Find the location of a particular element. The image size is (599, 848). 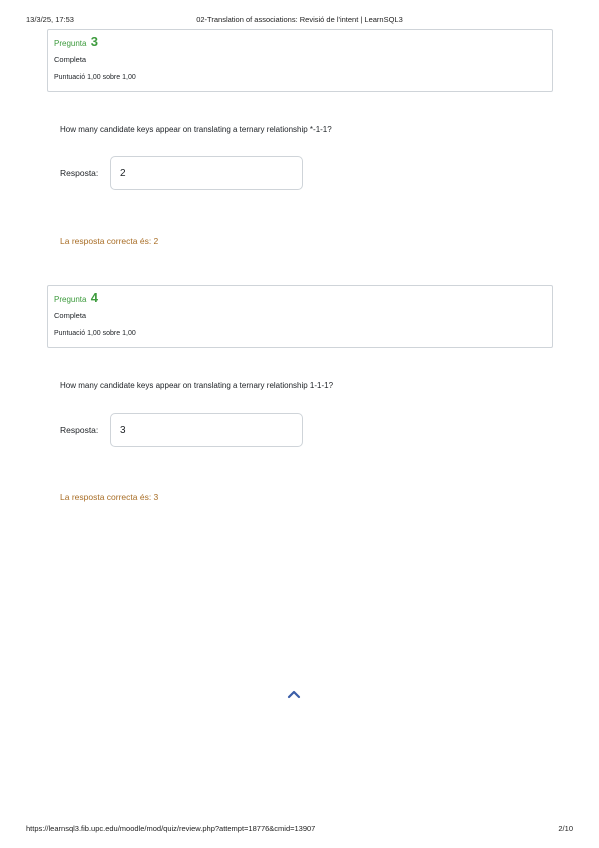

answer-value: 2 is located at coordinates (123, 173).